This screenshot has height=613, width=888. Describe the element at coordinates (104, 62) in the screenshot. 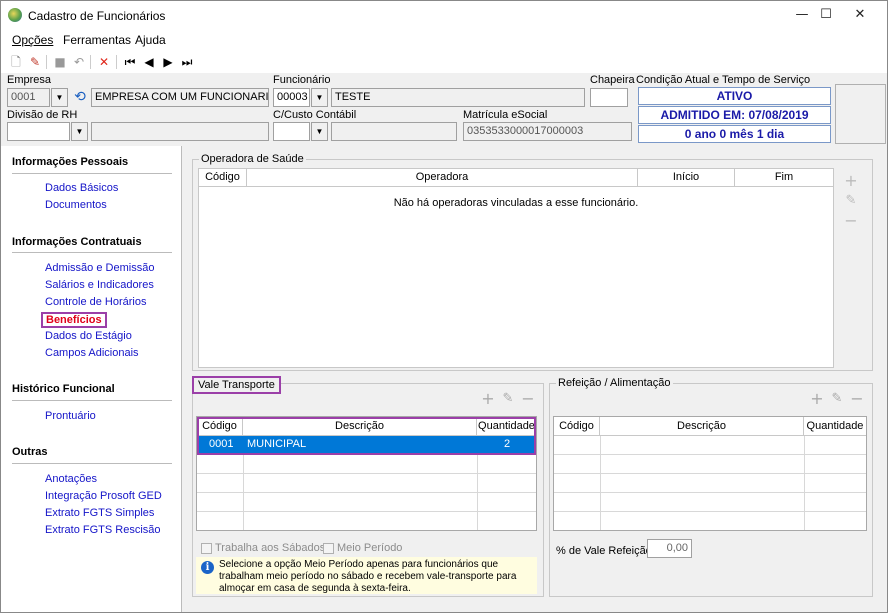

I see `delete-icon: ✕` at that location.